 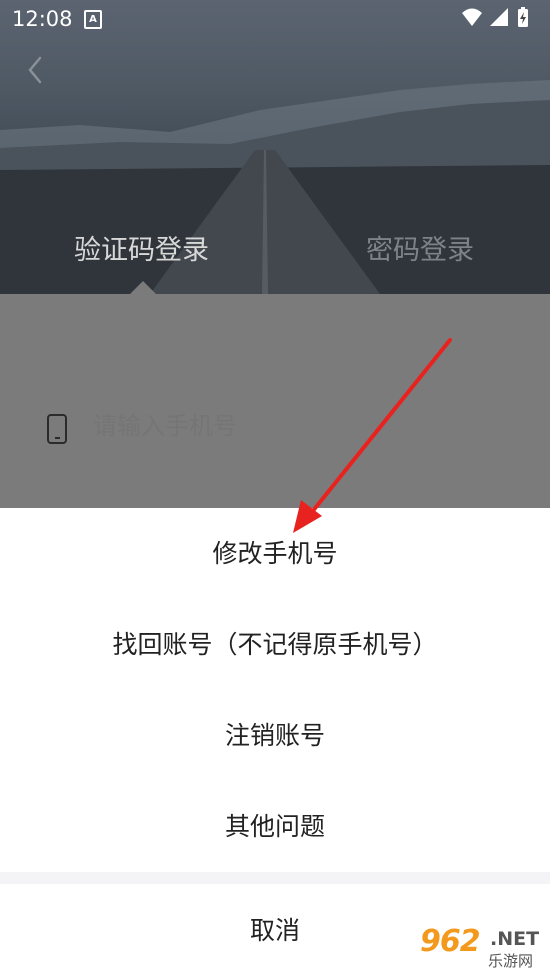 What do you see at coordinates (36, 70) in the screenshot?
I see `back-arrow-icon` at bounding box center [36, 70].